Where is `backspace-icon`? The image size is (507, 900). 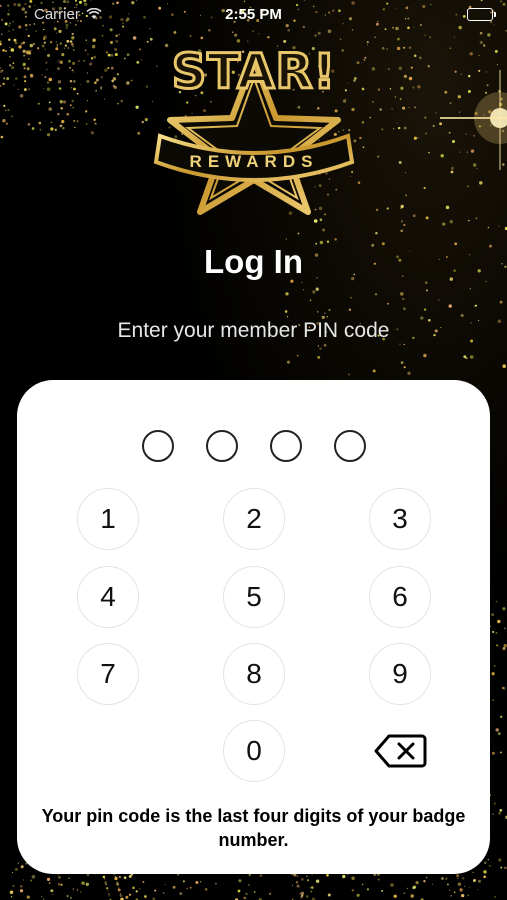 backspace-icon is located at coordinates (400, 751).